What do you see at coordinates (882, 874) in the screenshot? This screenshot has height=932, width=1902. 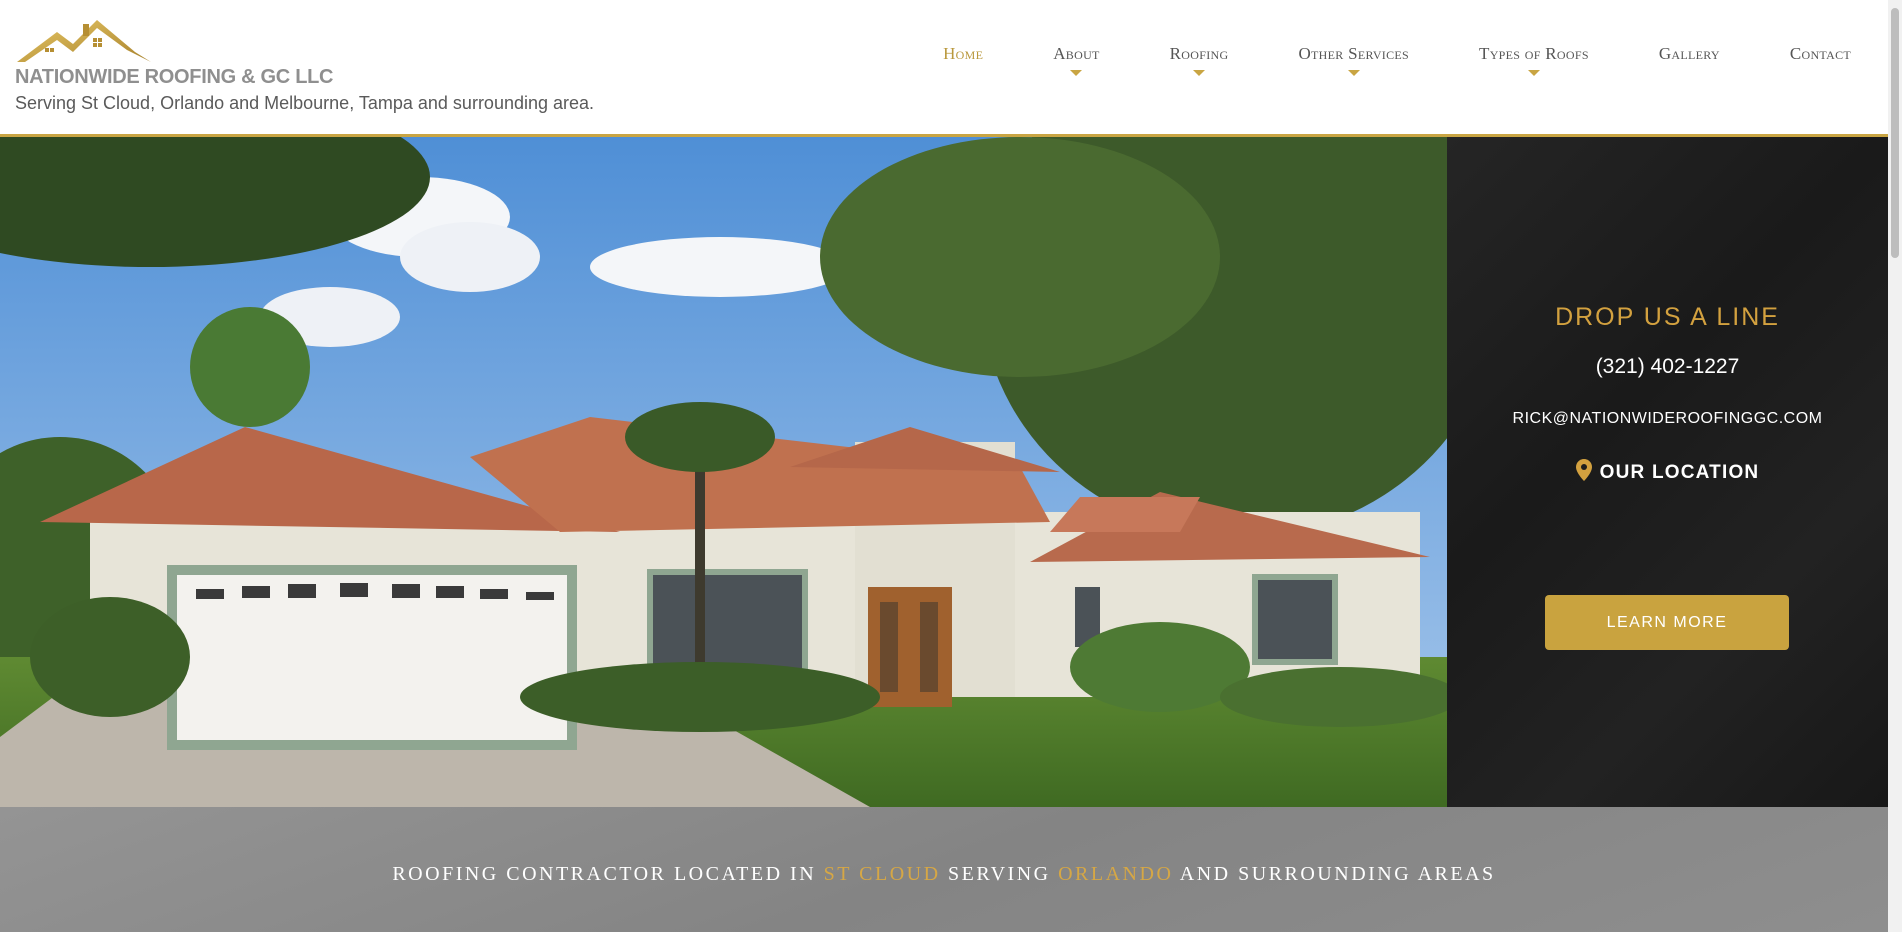 I see `banner-st-cloud: ST CLOUD` at bounding box center [882, 874].